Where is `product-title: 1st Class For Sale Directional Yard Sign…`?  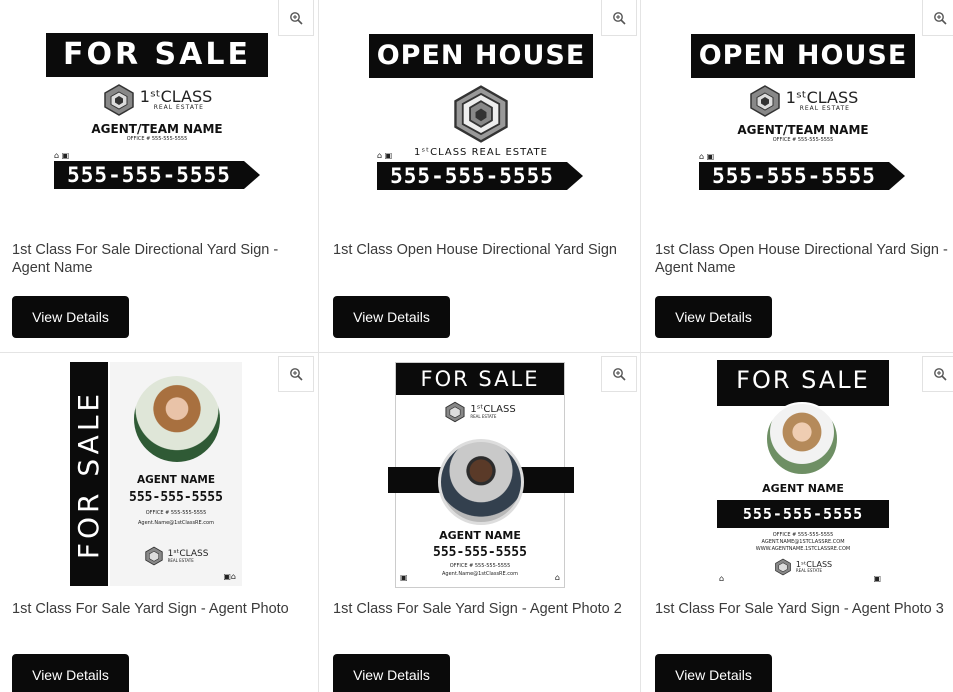 product-title: 1st Class For Sale Directional Yard Sign… is located at coordinates (159, 259).